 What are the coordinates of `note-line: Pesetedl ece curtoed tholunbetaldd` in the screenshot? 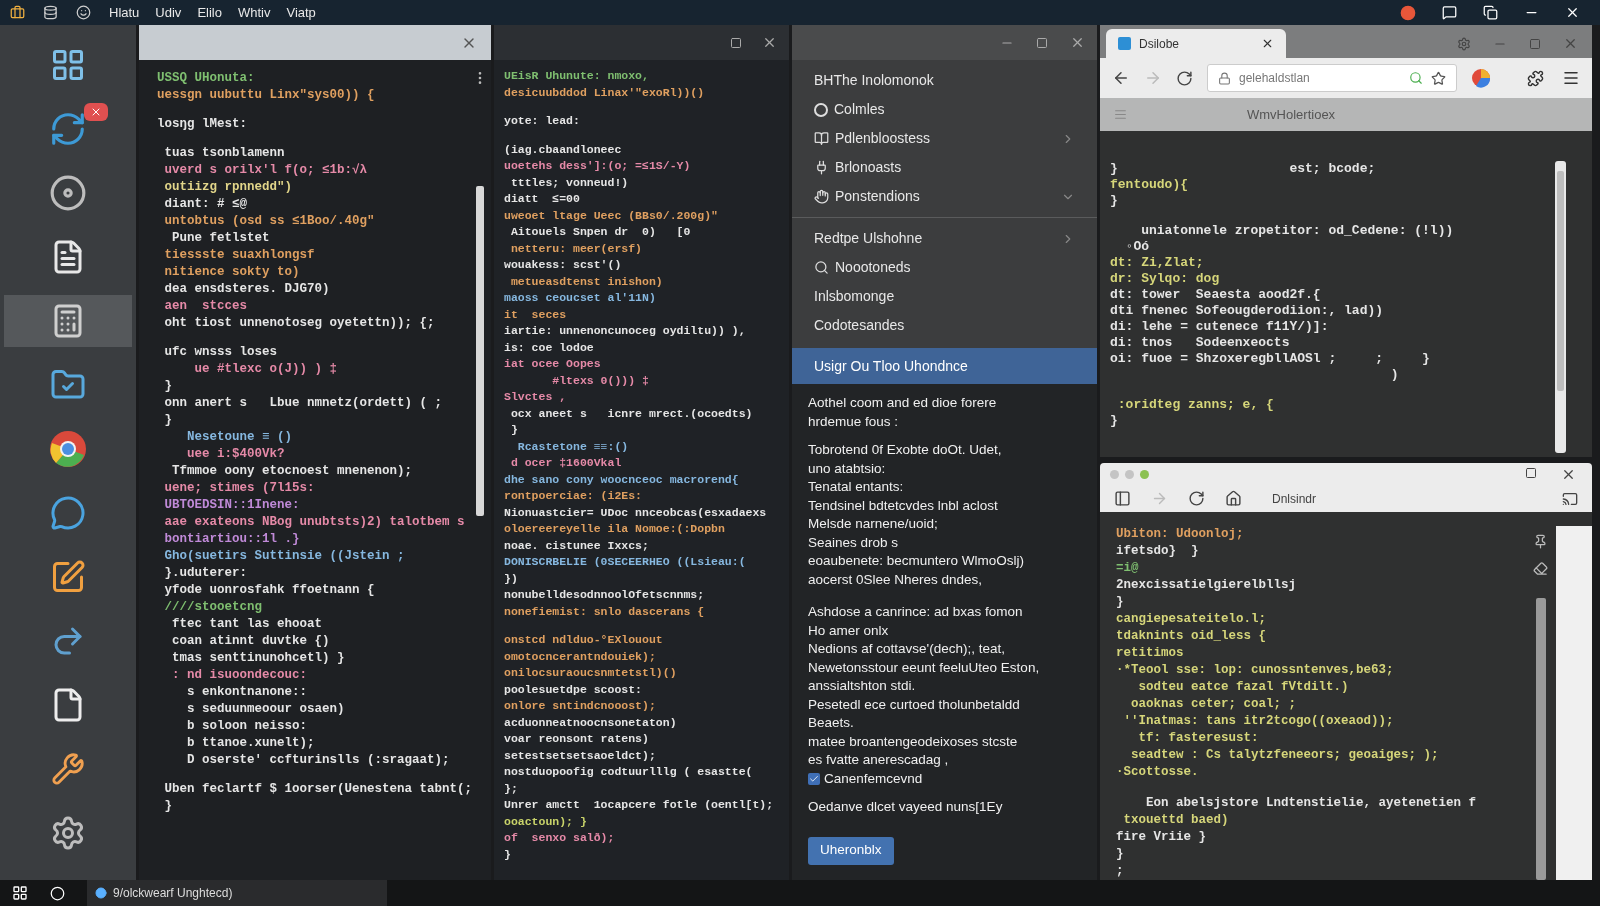 It's located at (914, 704).